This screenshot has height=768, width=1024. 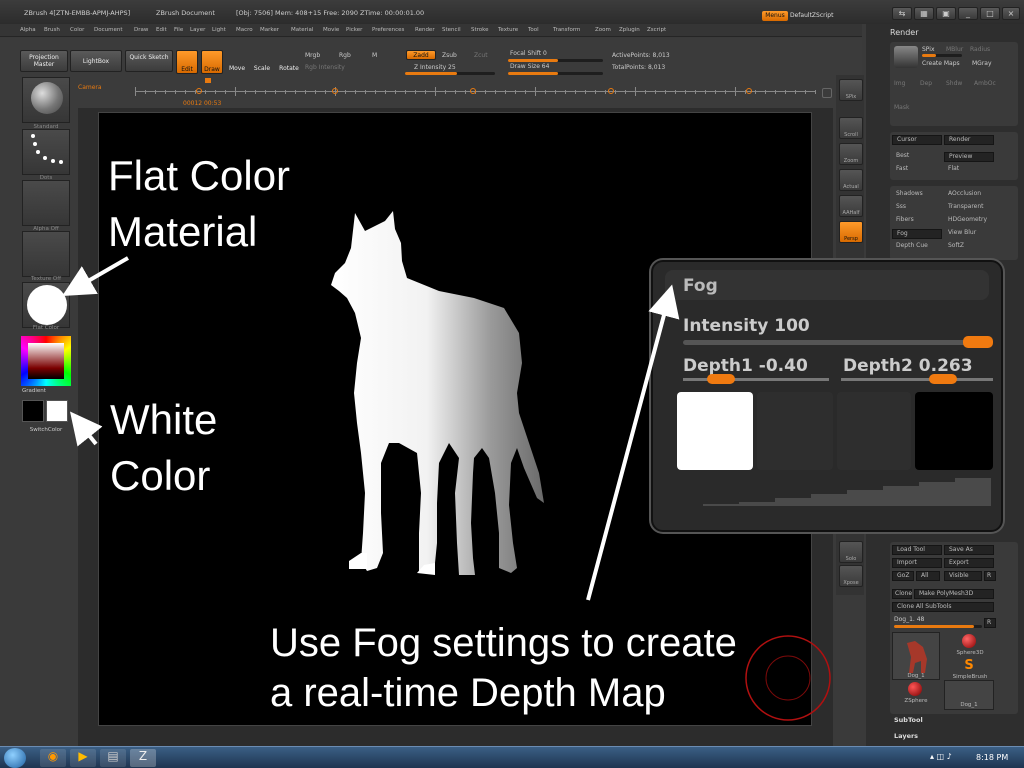 I want to click on save-as-button: Save As, so click(x=969, y=550).